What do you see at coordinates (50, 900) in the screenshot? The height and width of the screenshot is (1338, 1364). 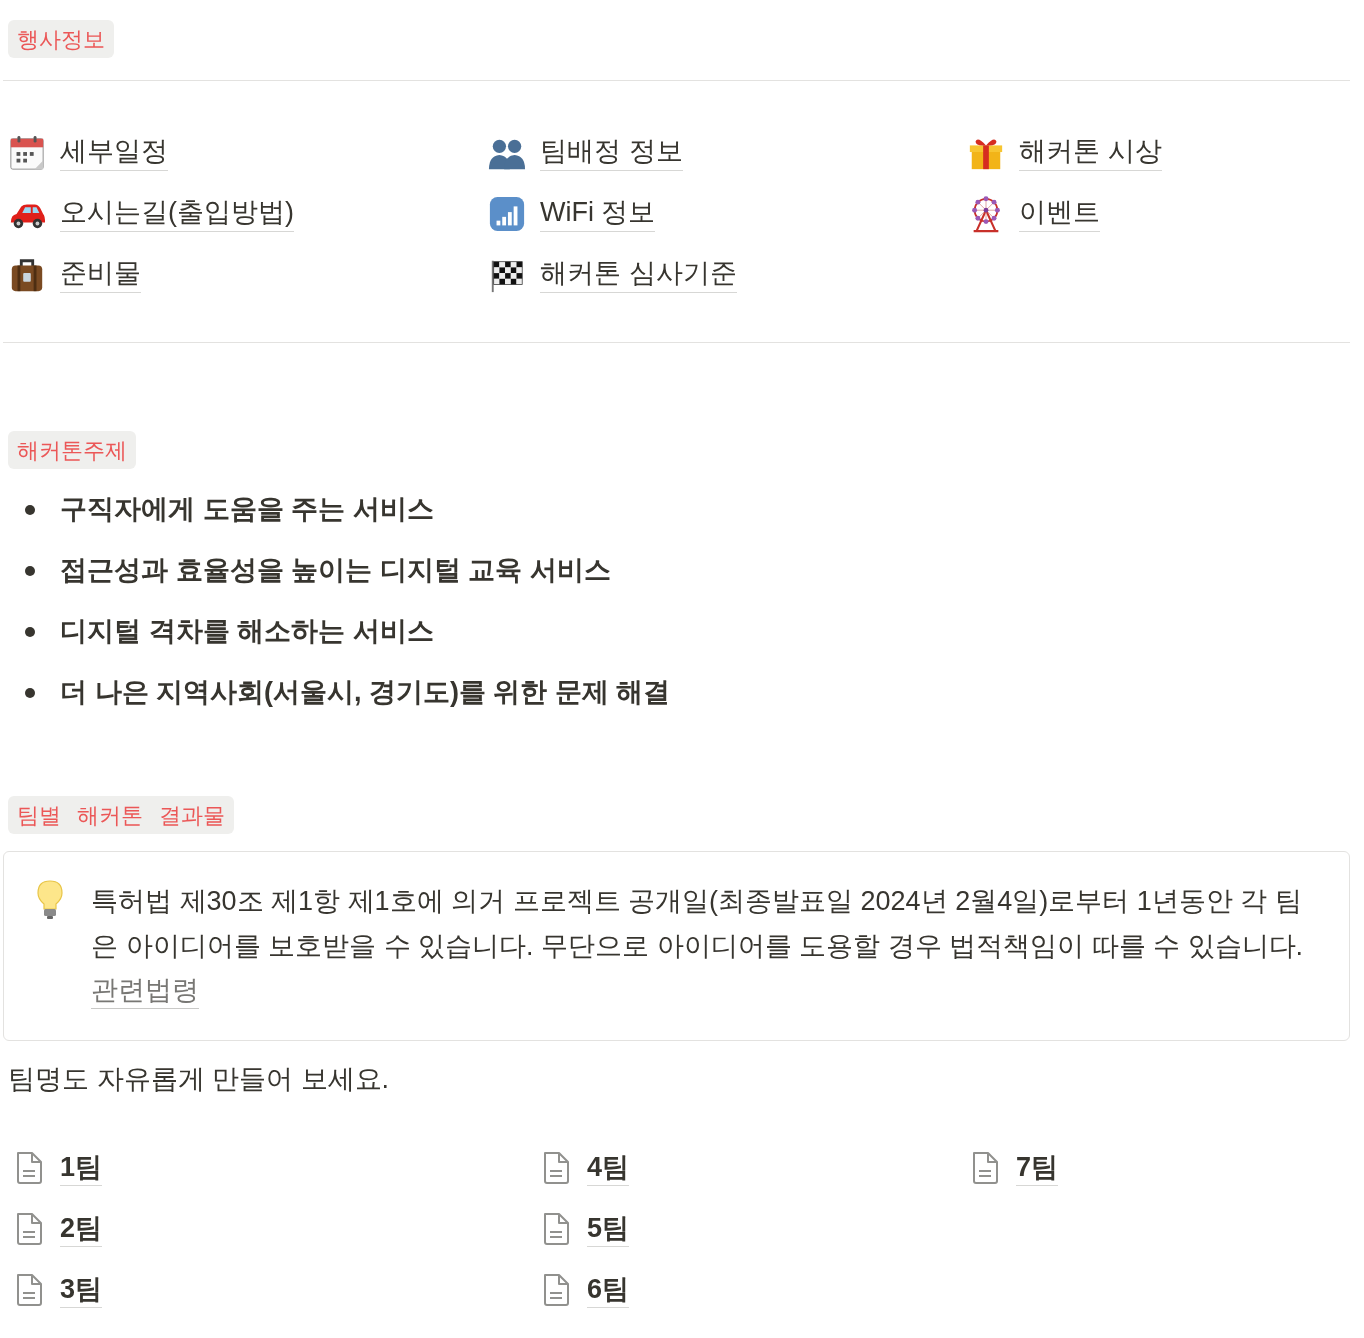 I see `lightbulb-icon` at bounding box center [50, 900].